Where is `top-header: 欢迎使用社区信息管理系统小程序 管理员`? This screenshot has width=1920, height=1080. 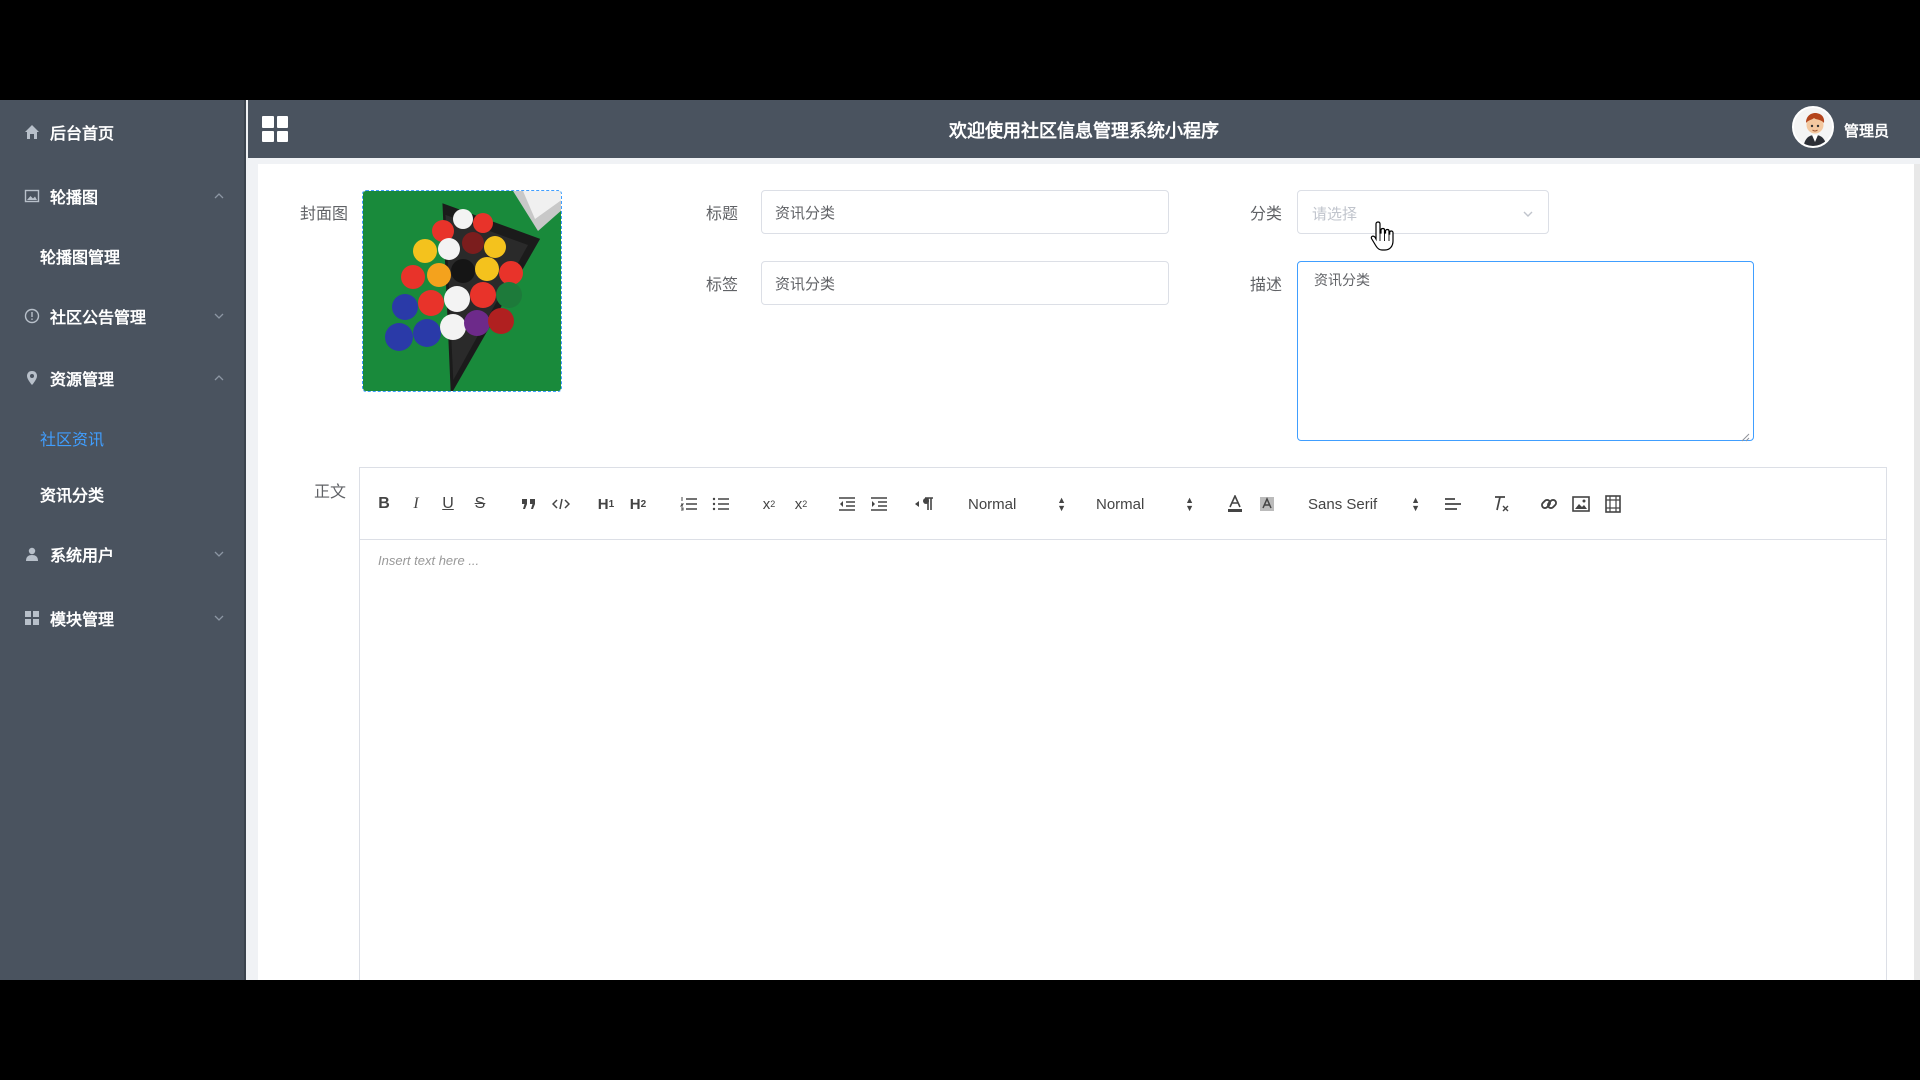
top-header: 欢迎使用社区信息管理系统小程序 管理员 is located at coordinates (1084, 129).